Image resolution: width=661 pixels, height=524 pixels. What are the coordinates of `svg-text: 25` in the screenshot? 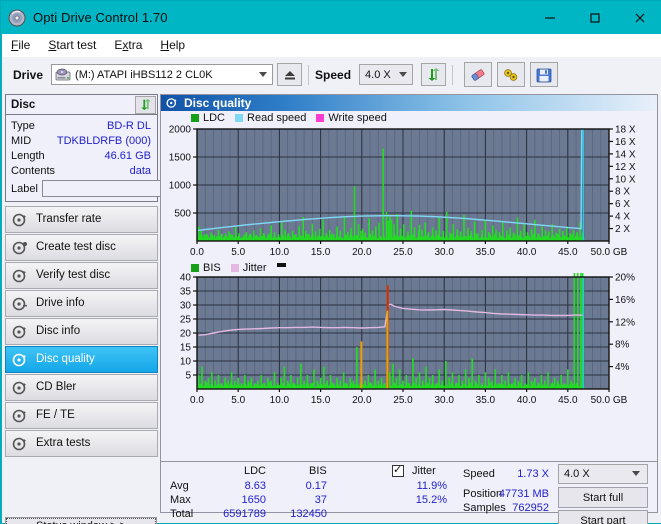 It's located at (186, 320).